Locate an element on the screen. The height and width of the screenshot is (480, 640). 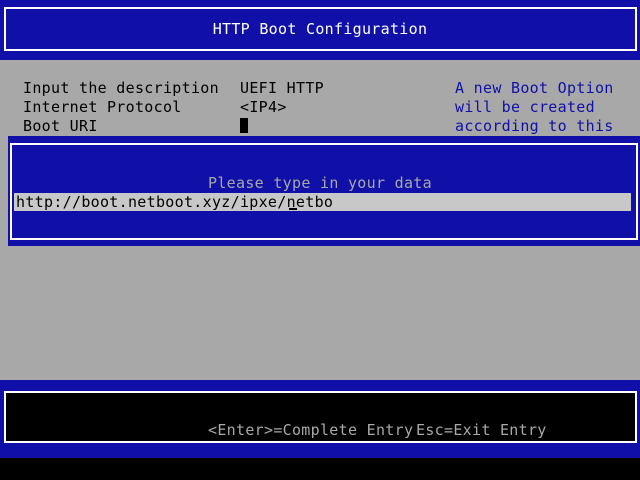
page-title: HTTP Boot Configuration is located at coordinates (320, 29).